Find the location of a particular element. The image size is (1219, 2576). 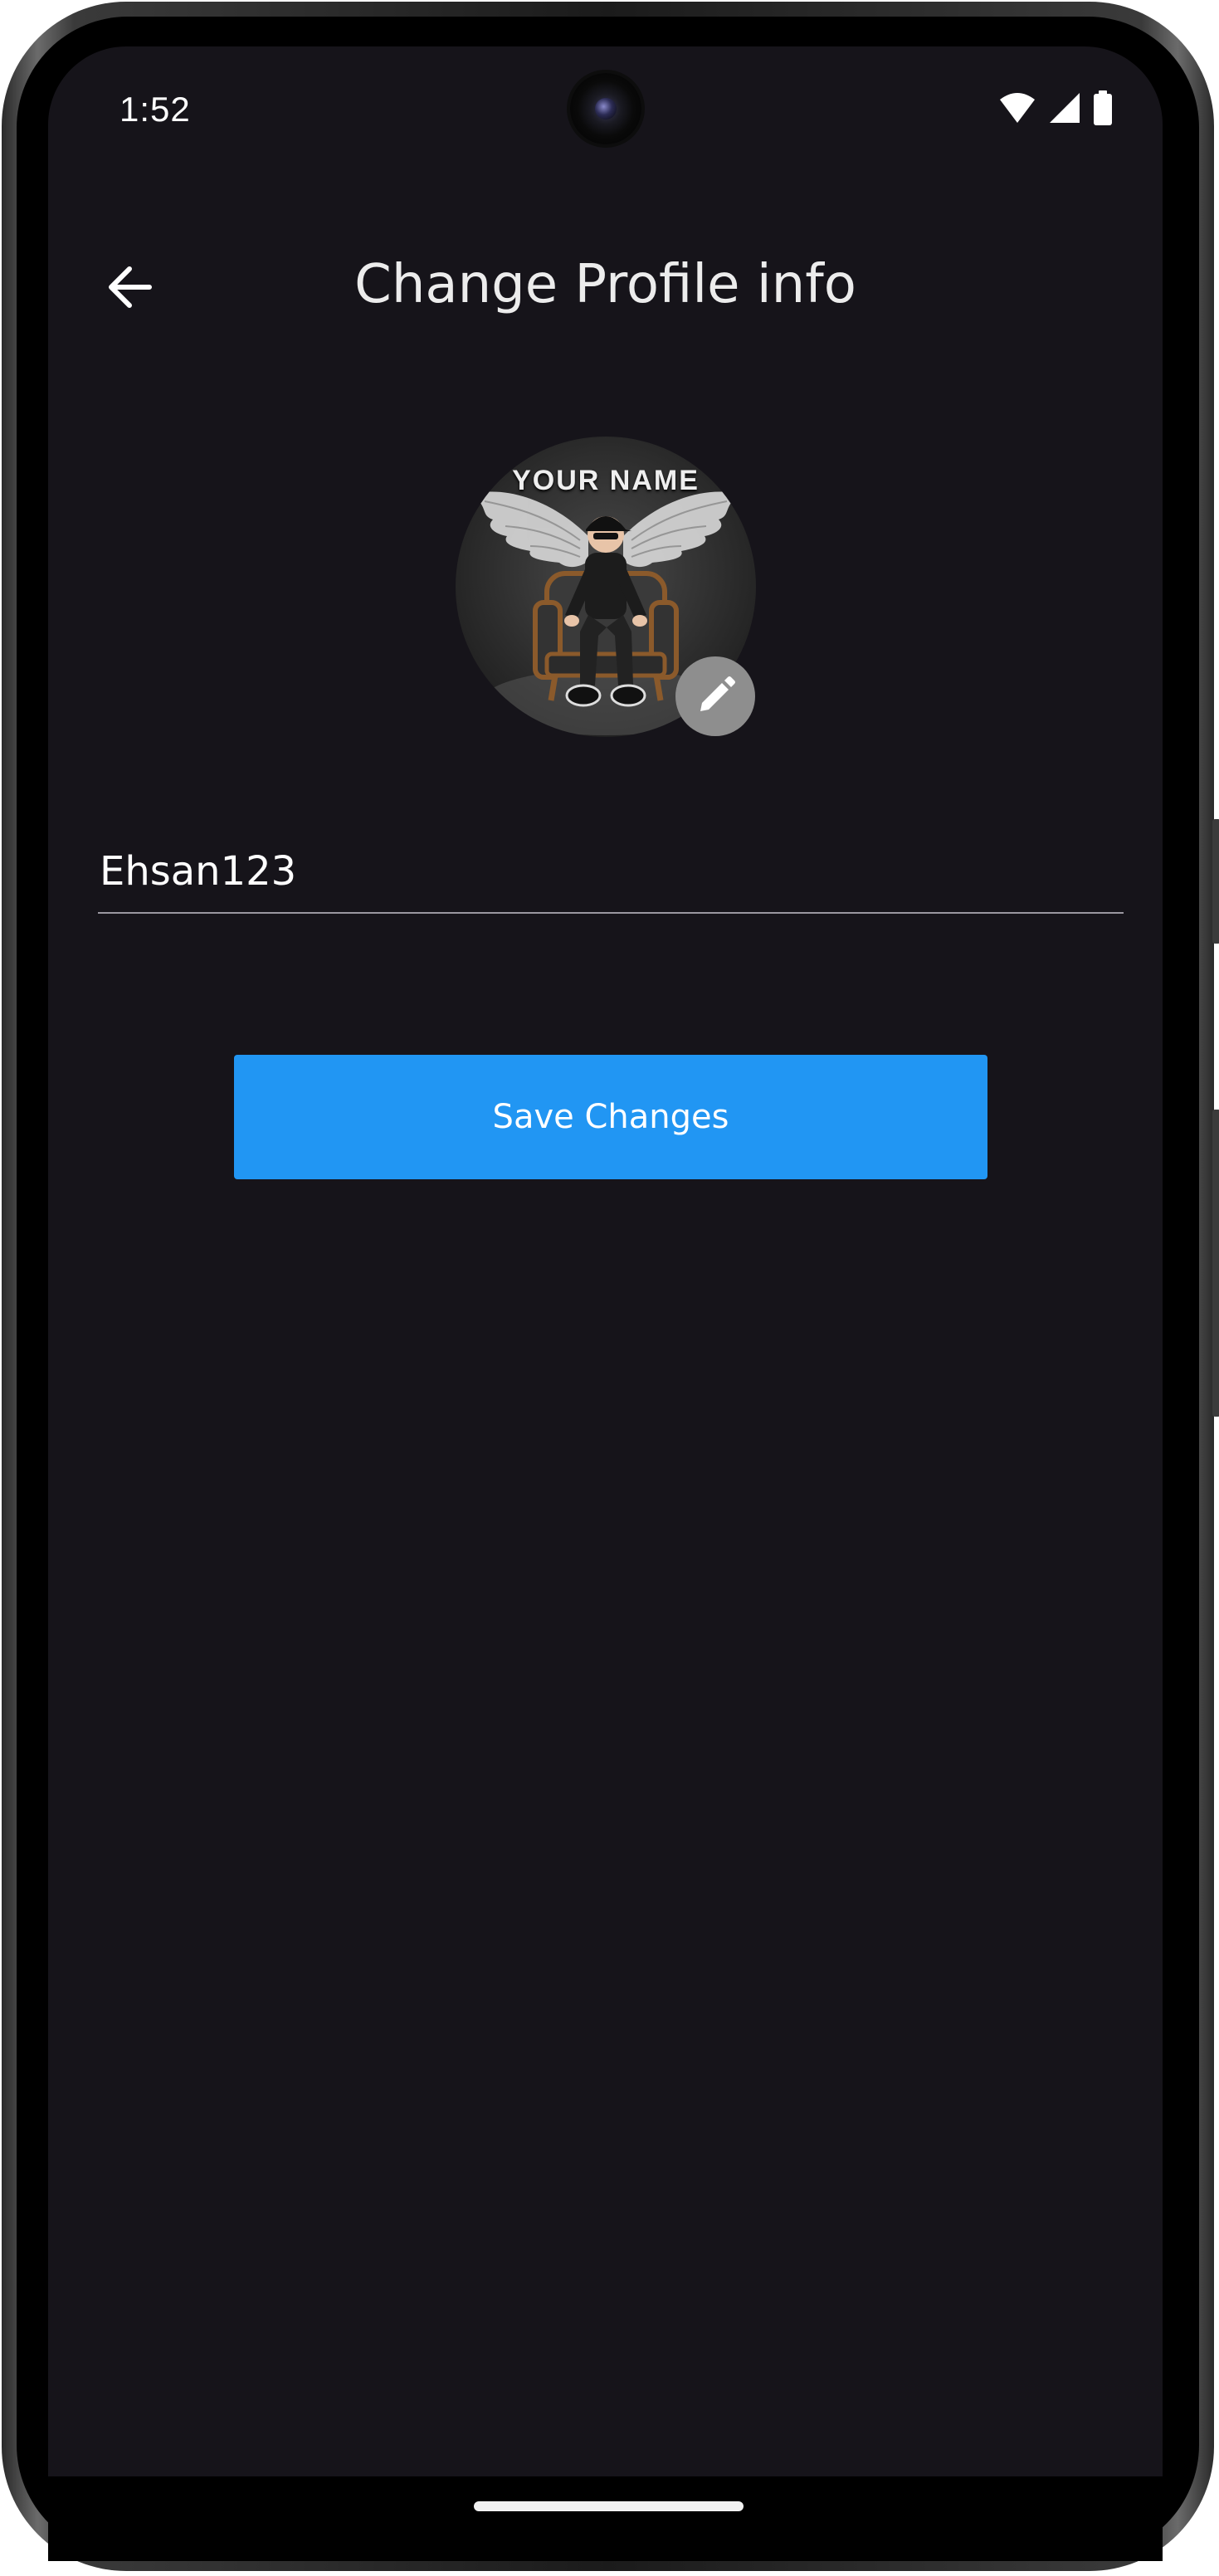

avatar-container: YOUR NAME is located at coordinates (606, 587).